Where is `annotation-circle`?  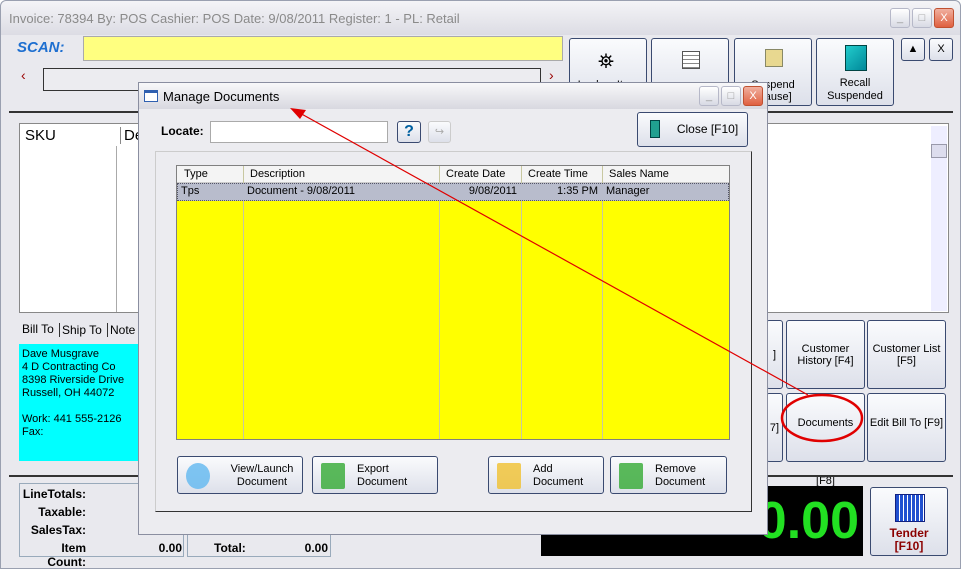
annotation-circle is located at coordinates (822, 418).